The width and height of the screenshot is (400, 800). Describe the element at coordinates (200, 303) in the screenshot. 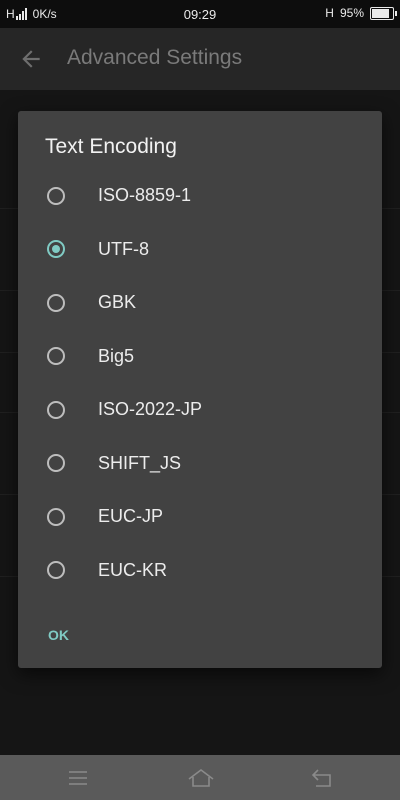

I see `encoding-option: GBK` at that location.